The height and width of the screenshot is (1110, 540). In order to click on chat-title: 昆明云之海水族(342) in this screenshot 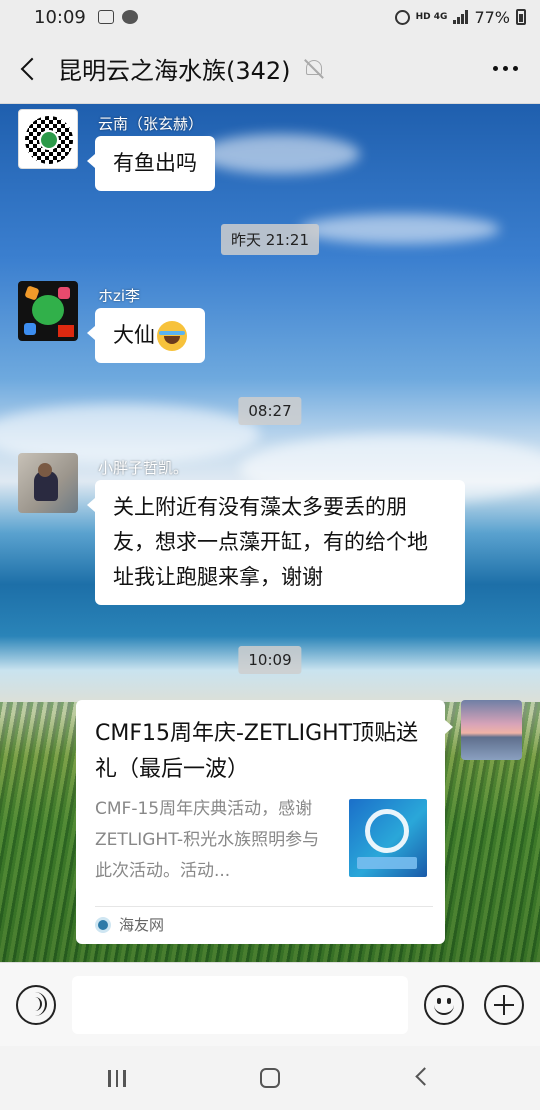, I will do `click(174, 71)`.